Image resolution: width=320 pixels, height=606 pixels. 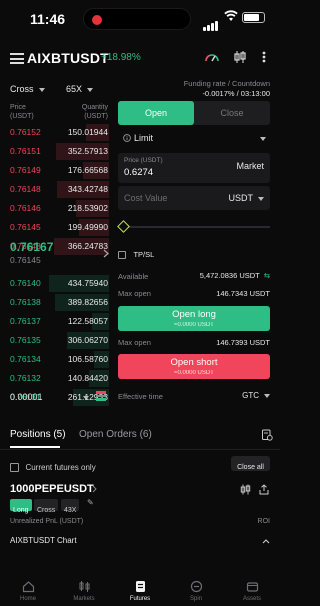 I want to click on position-mode-badge: Cross, so click(x=46, y=506).